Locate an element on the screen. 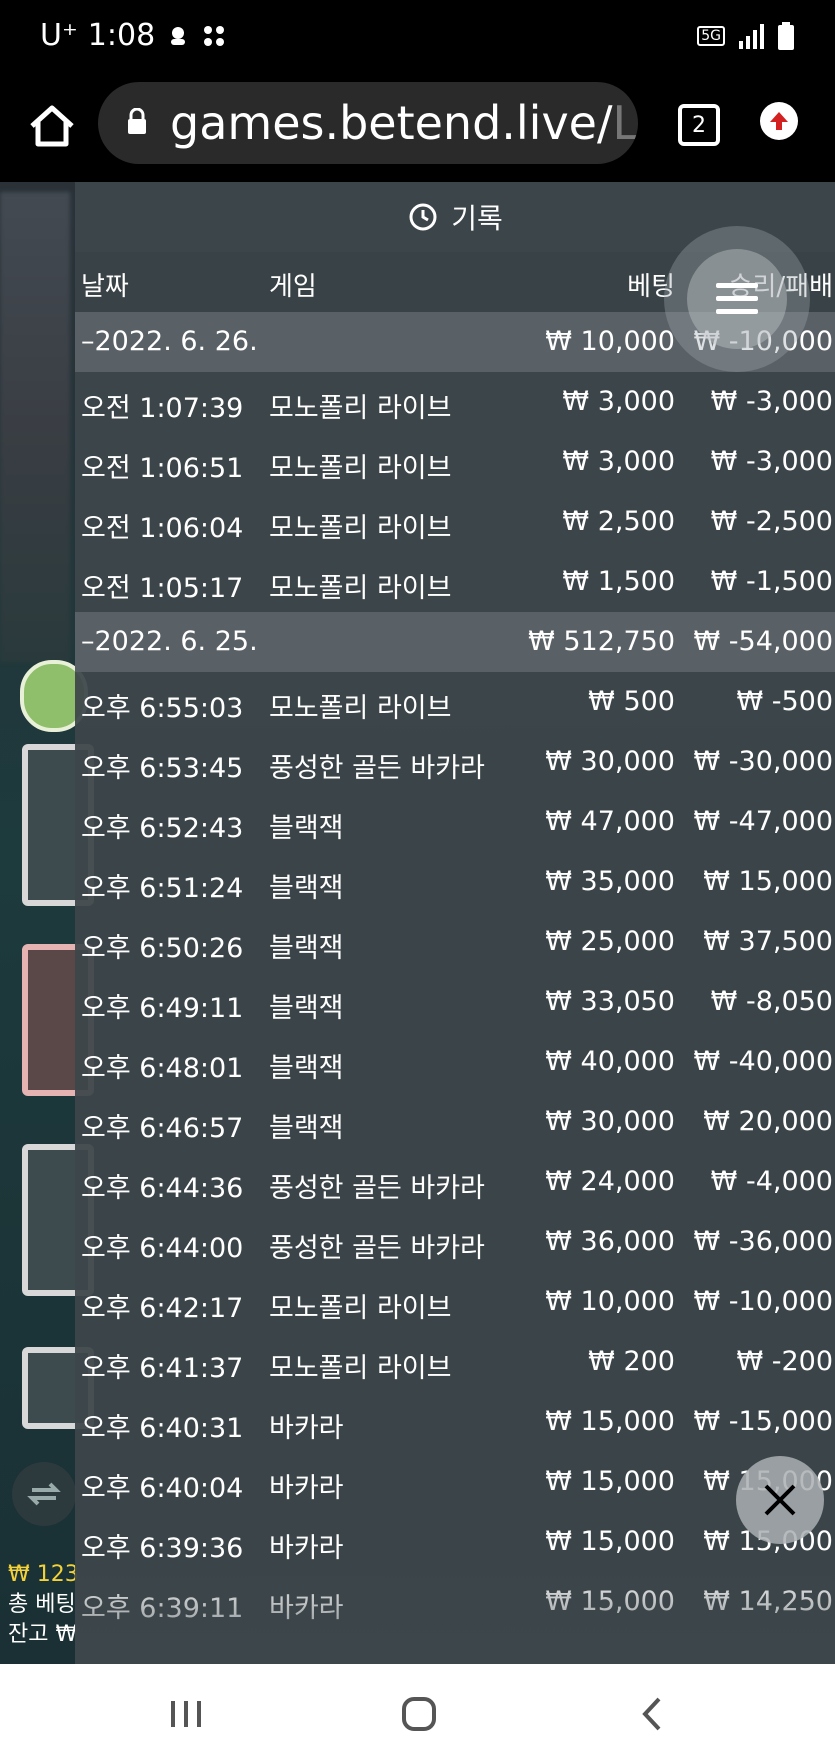  close-icon is located at coordinates (780, 1500).